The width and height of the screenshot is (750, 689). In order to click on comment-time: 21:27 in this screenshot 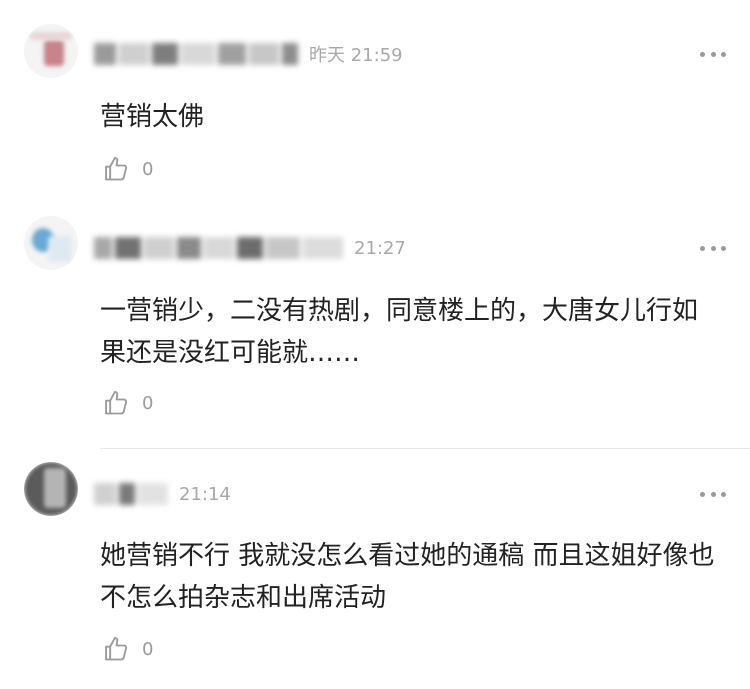, I will do `click(380, 248)`.